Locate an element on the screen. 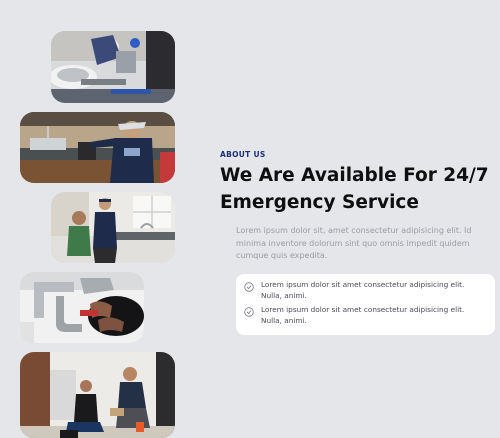 The image size is (500, 438). plumbers-water-heater-photo is located at coordinates (97, 395).